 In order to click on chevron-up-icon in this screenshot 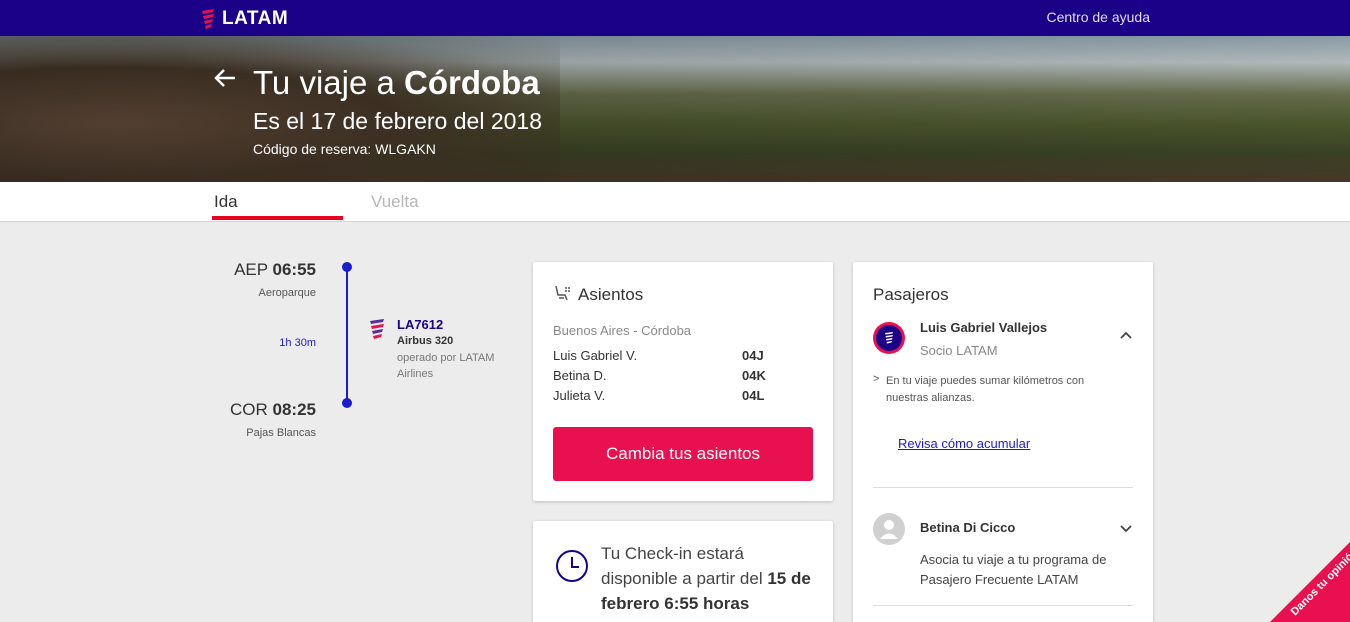, I will do `click(1126, 335)`.